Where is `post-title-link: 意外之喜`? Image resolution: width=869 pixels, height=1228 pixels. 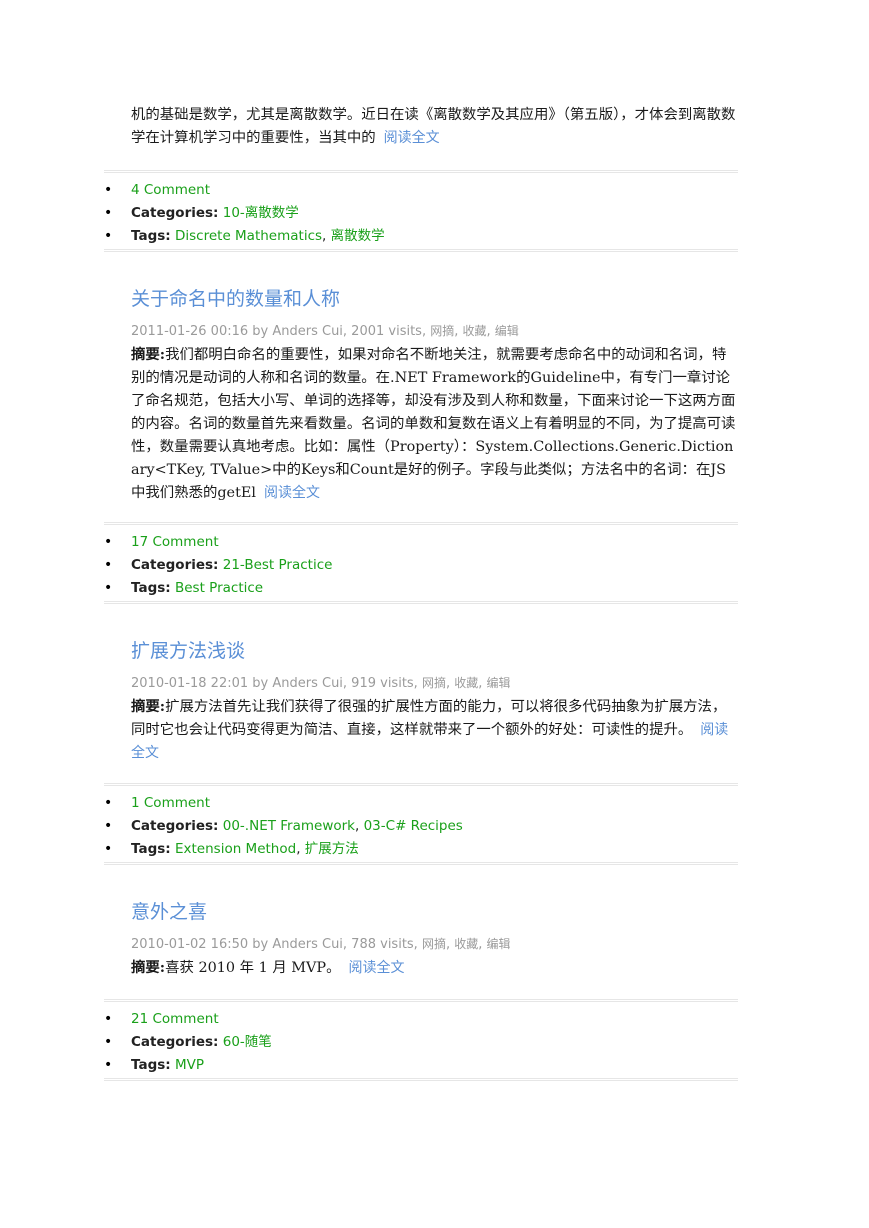
post-title-link: 意外之喜 is located at coordinates (169, 910).